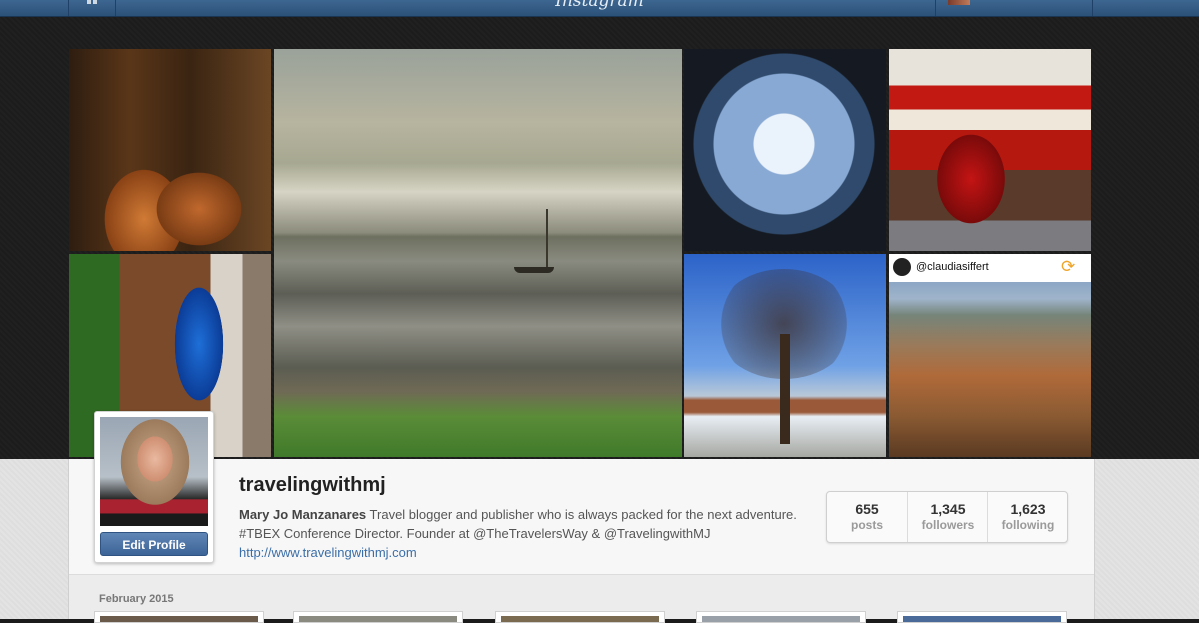 The height and width of the screenshot is (623, 1199). What do you see at coordinates (902, 267) in the screenshot?
I see `promo-user-avatar` at bounding box center [902, 267].